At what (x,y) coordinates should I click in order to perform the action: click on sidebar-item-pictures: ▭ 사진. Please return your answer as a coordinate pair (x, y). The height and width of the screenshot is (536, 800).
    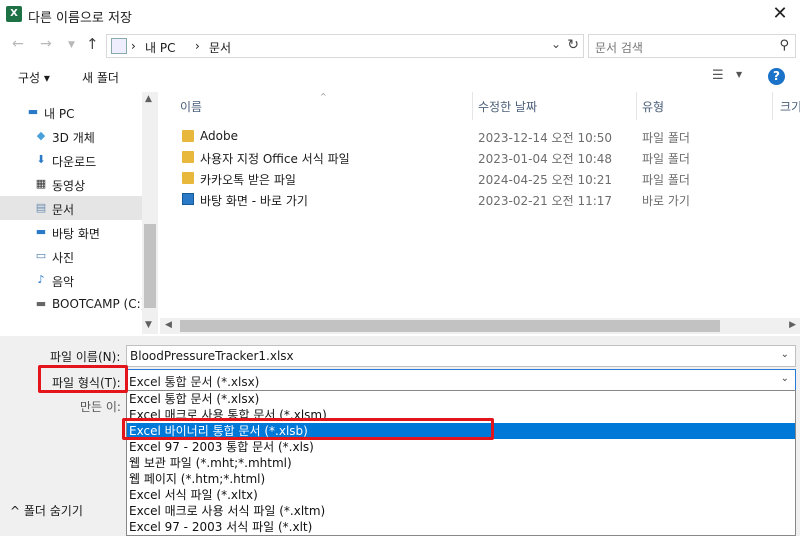
    Looking at the image, I should click on (71, 256).